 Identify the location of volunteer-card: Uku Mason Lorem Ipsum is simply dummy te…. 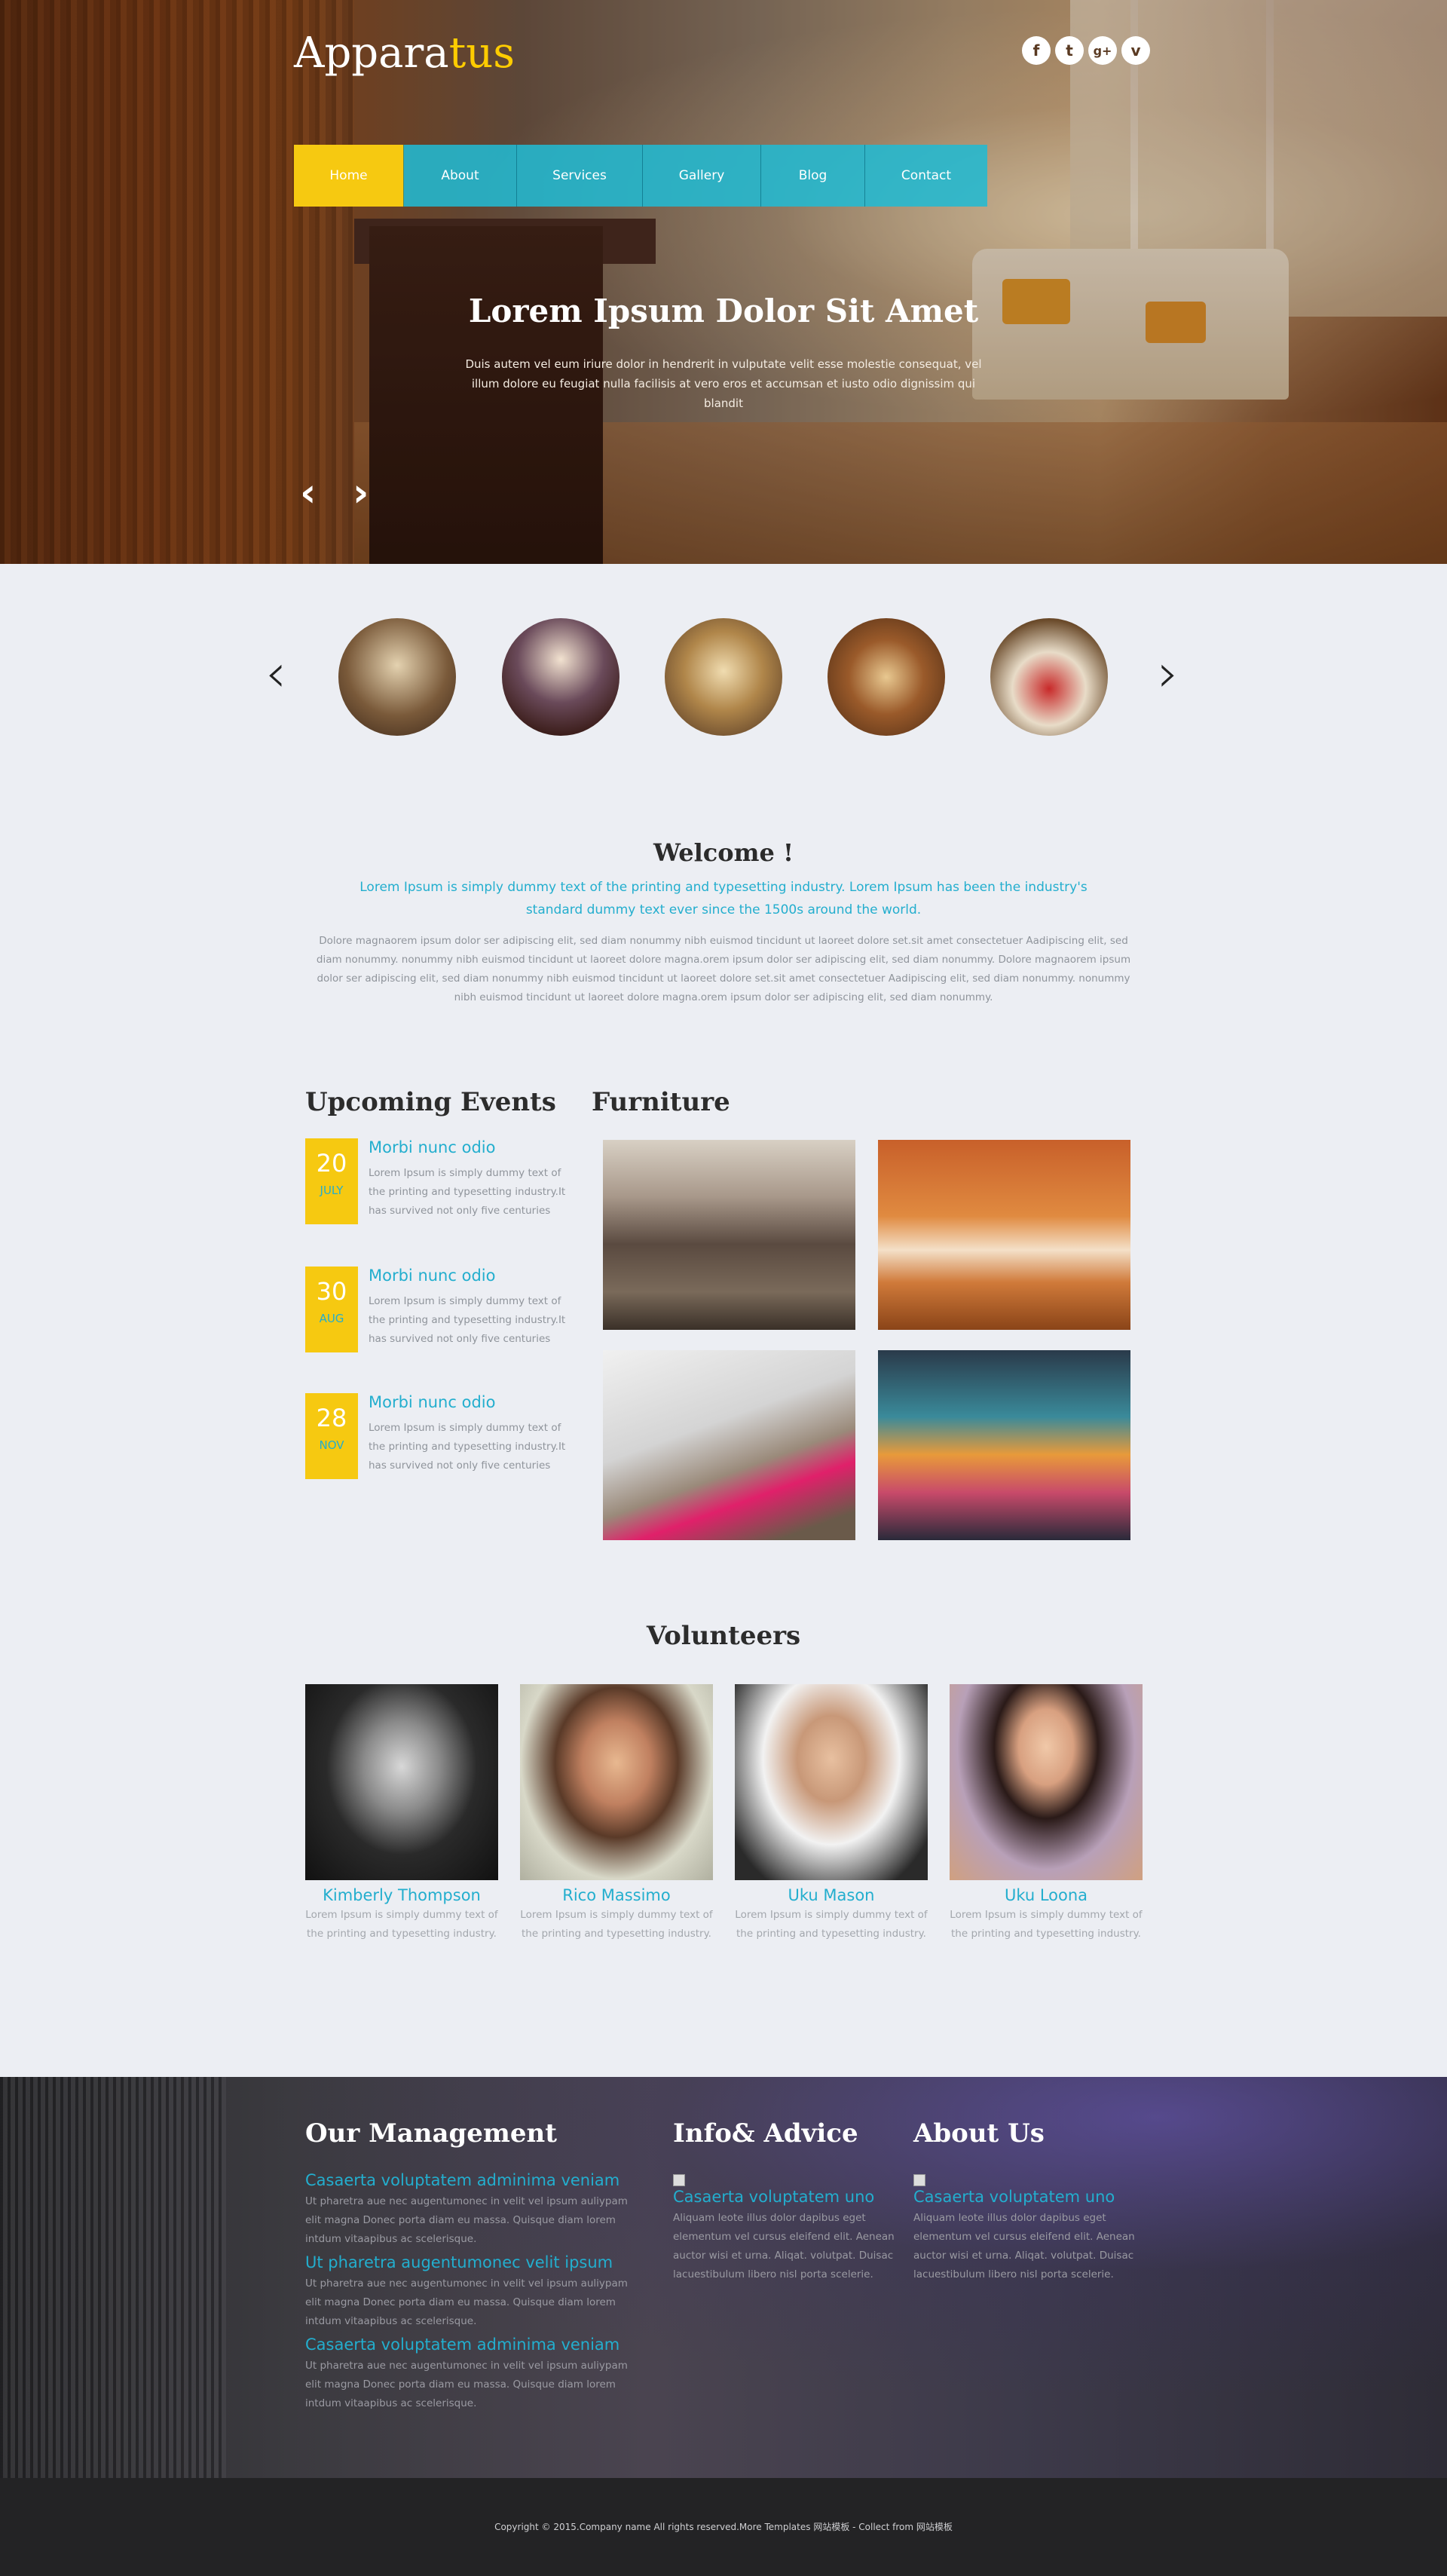
(831, 1813).